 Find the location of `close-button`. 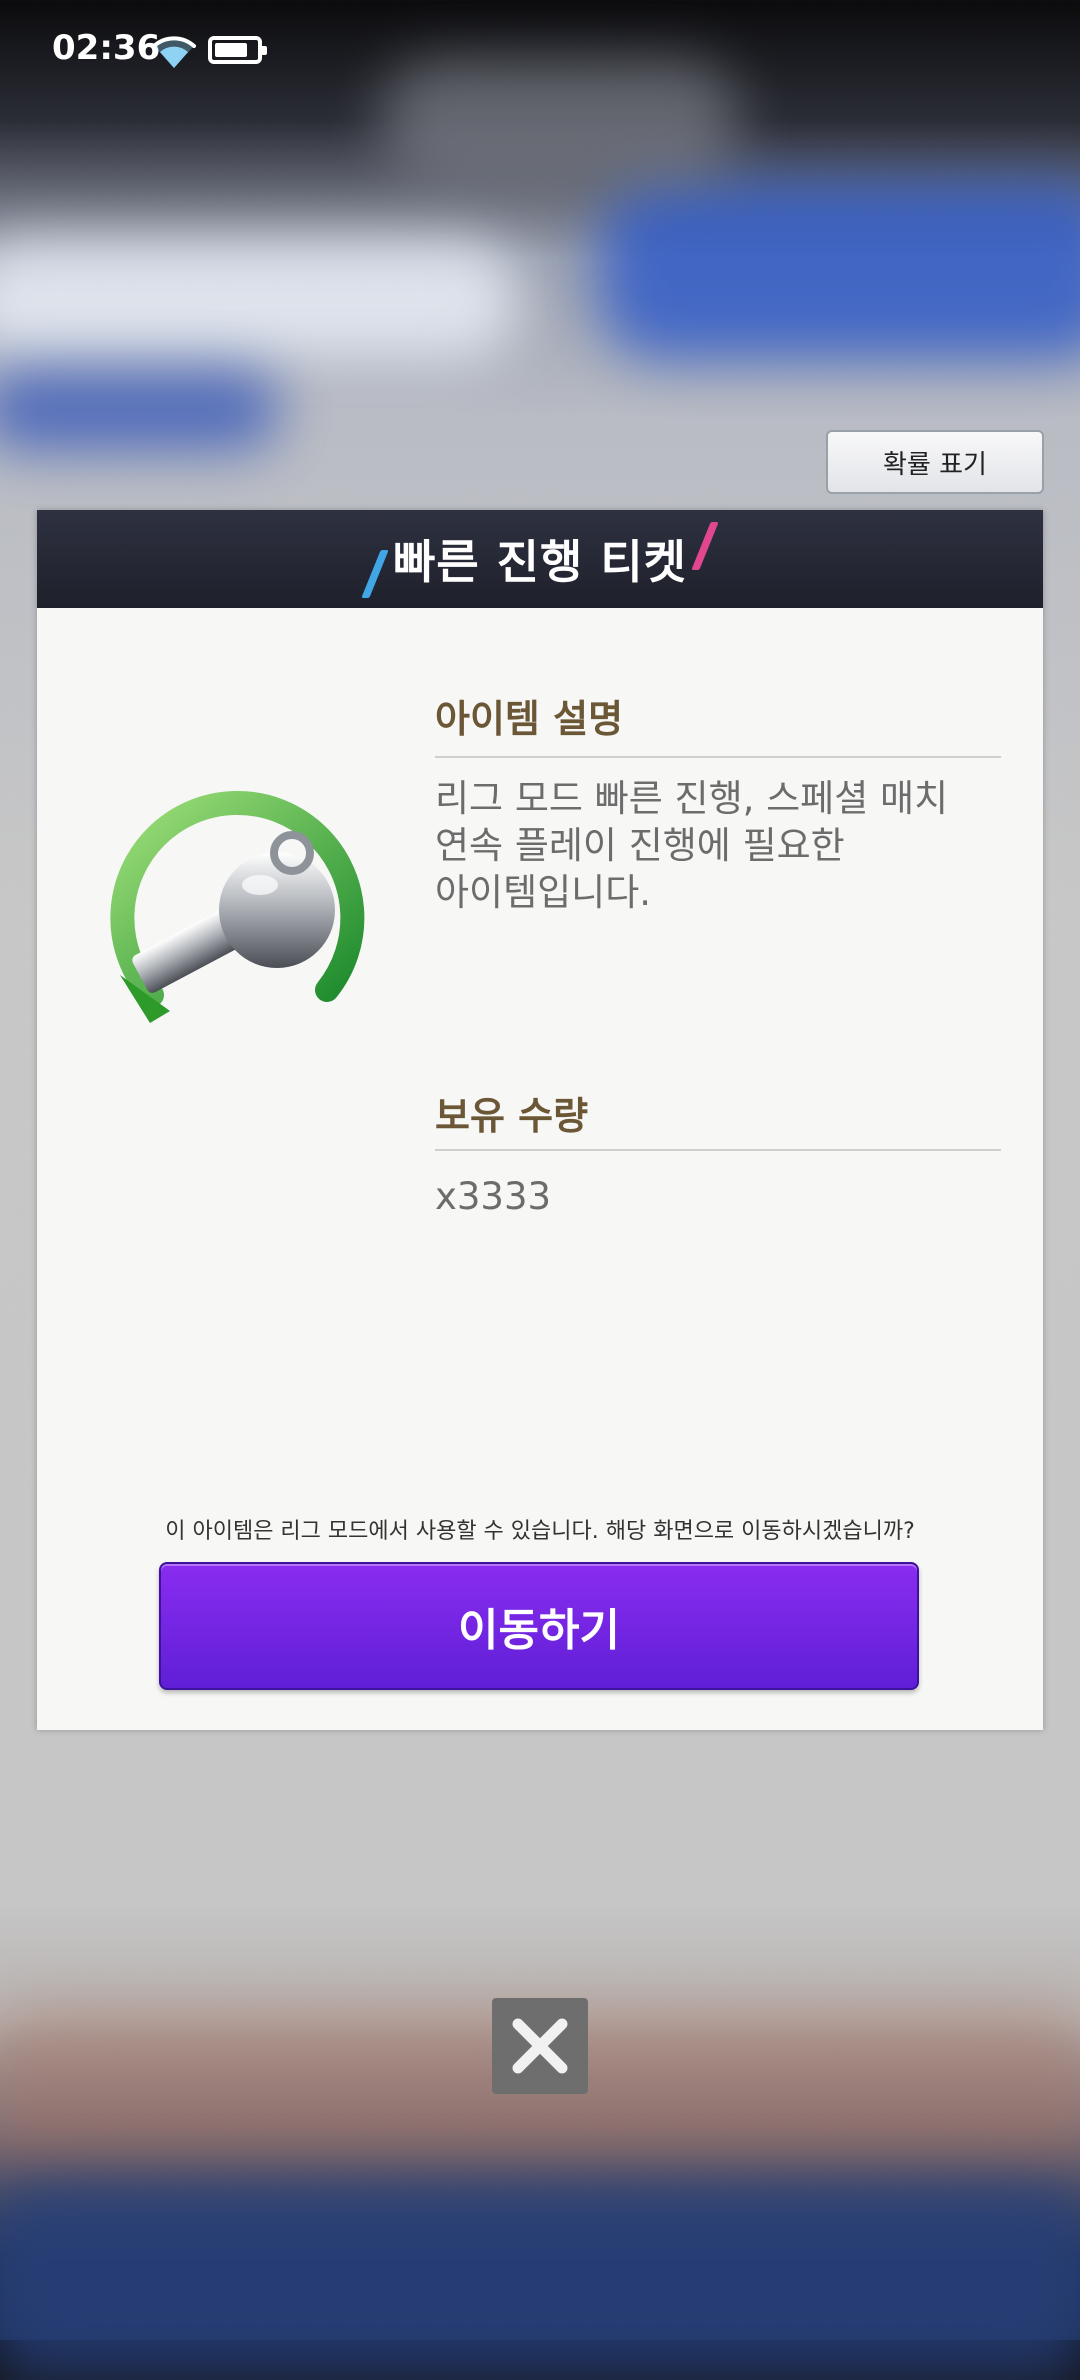

close-button is located at coordinates (540, 2046).